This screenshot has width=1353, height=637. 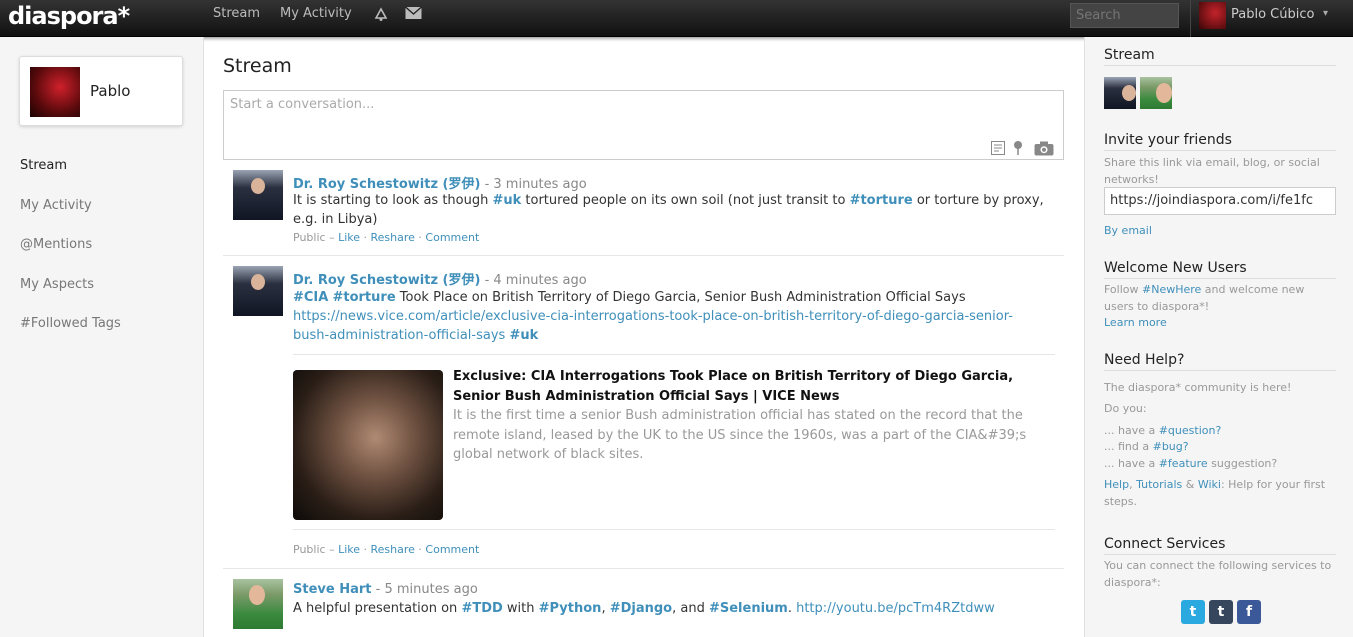 I want to click on search-input, so click(x=1124, y=15).